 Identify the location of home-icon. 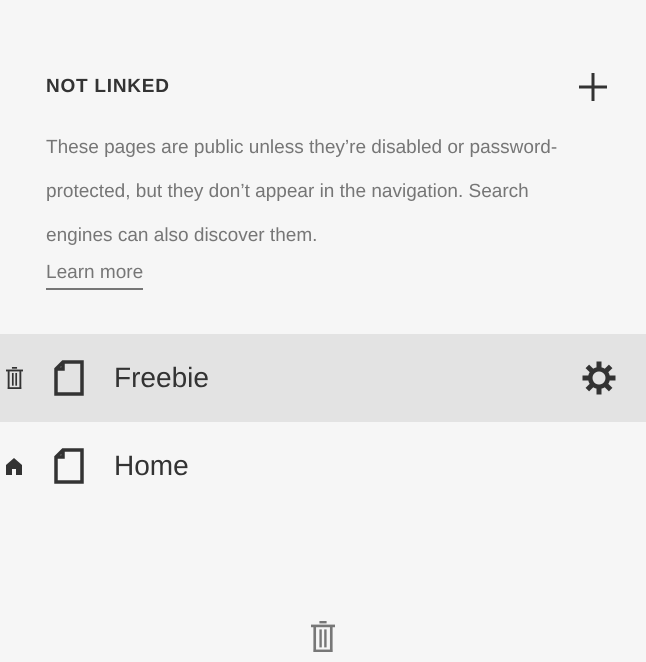
(14, 466).